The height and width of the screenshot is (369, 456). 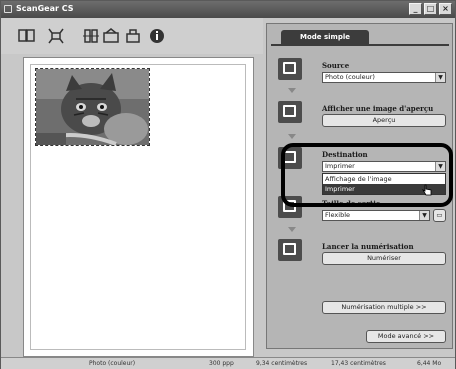 What do you see at coordinates (157, 36) in the screenshot?
I see `info-icon` at bounding box center [157, 36].